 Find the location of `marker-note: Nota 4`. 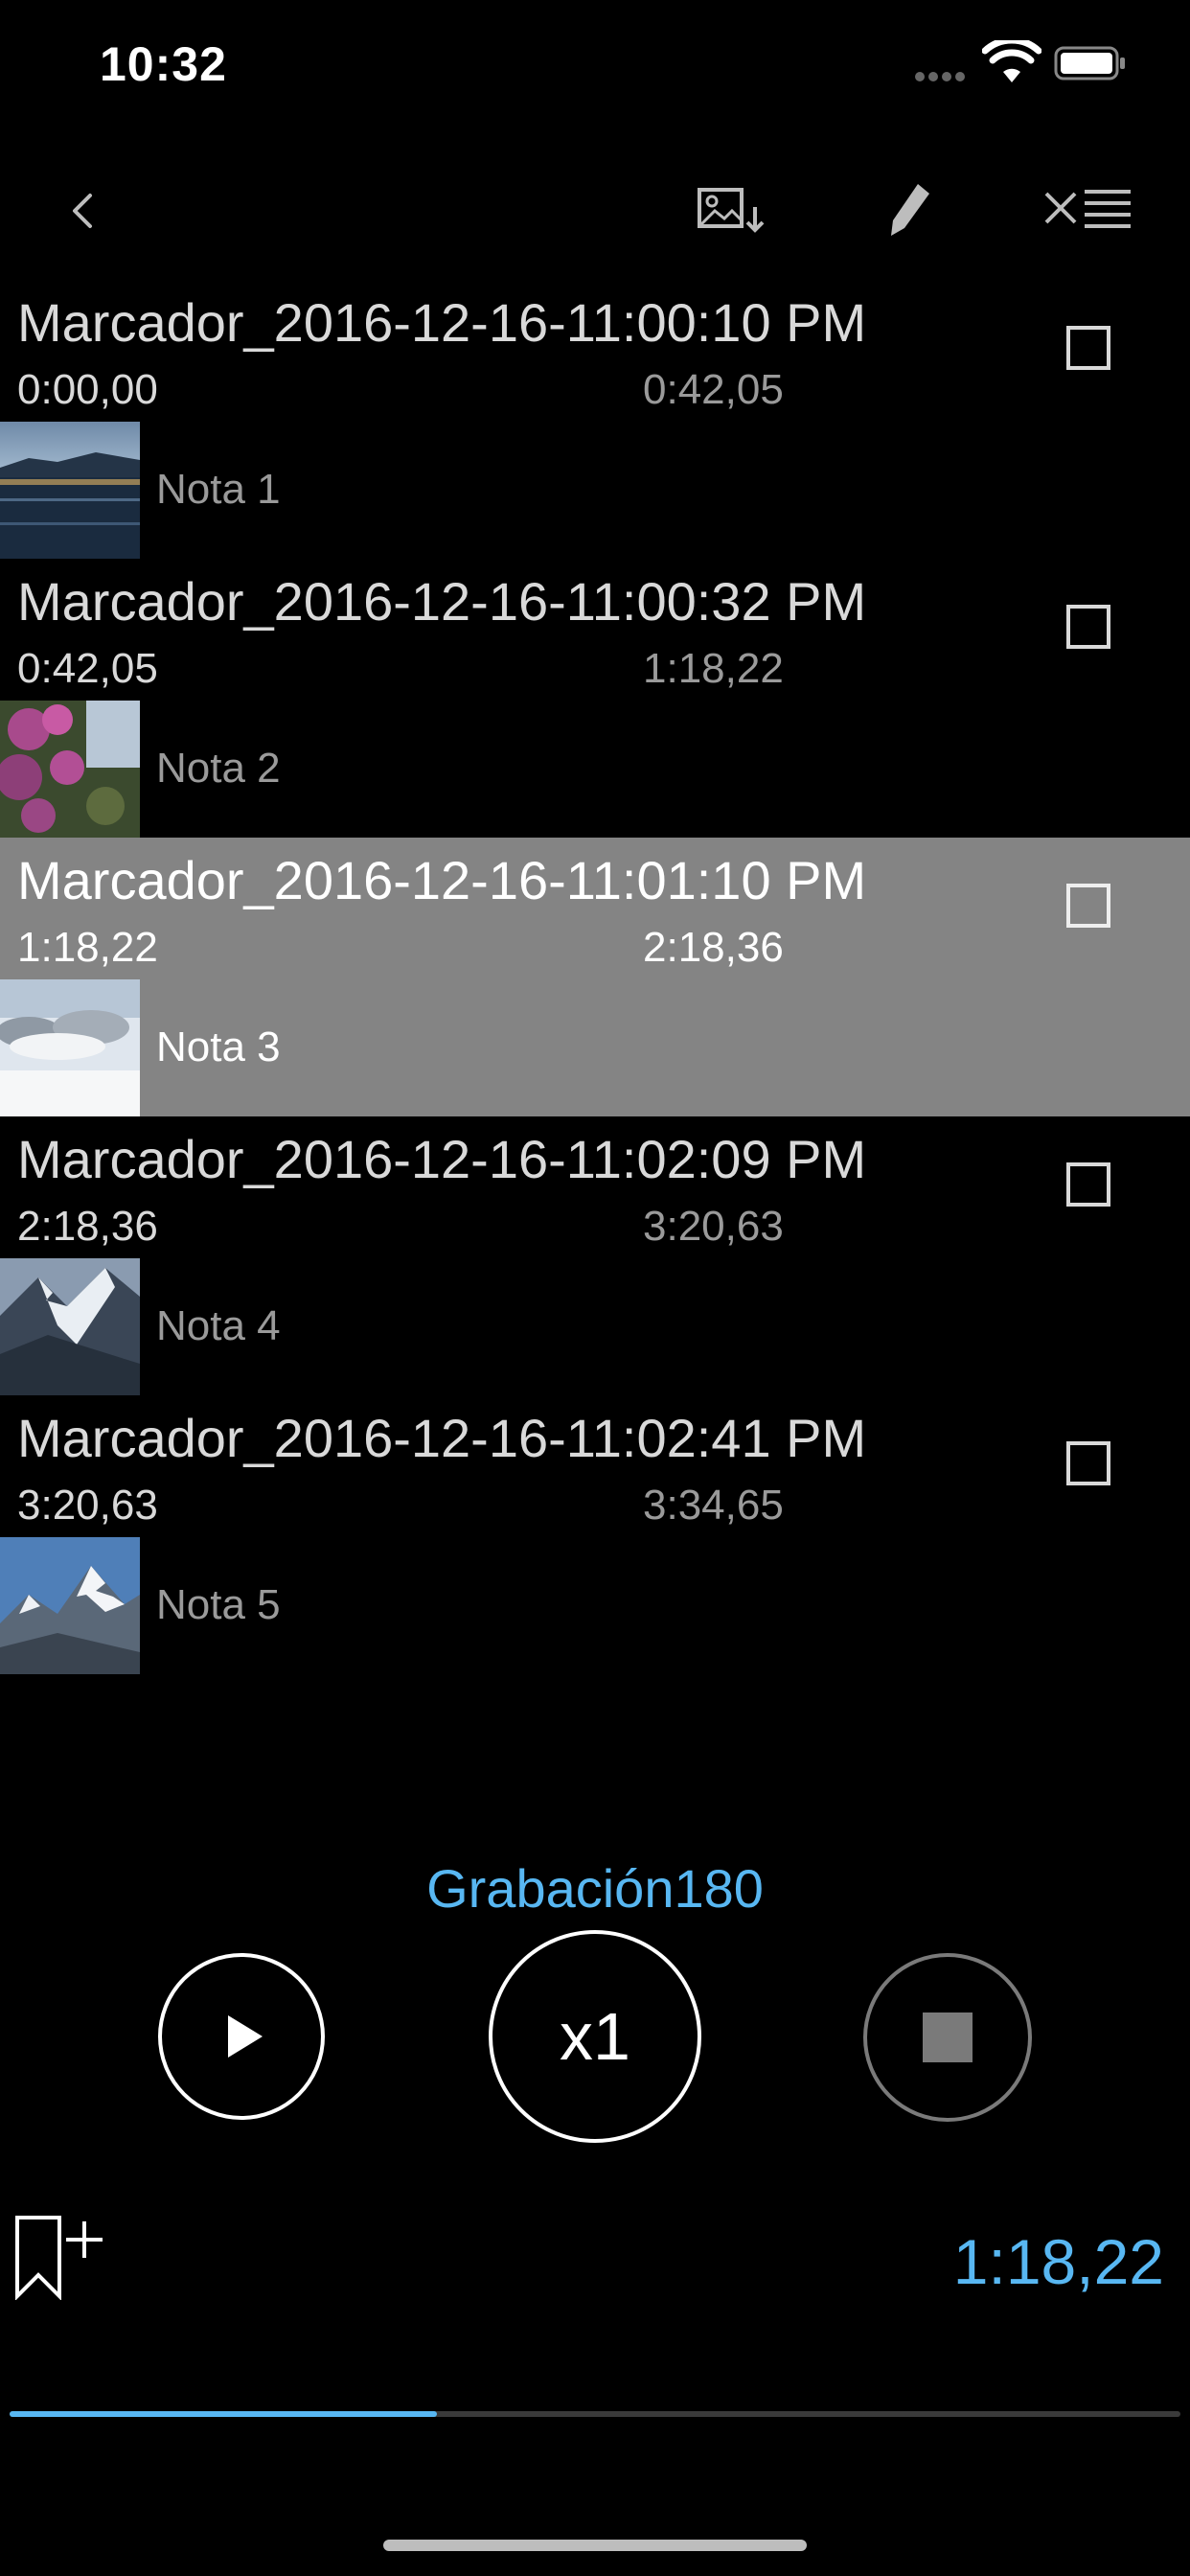

marker-note: Nota 4 is located at coordinates (218, 1325).